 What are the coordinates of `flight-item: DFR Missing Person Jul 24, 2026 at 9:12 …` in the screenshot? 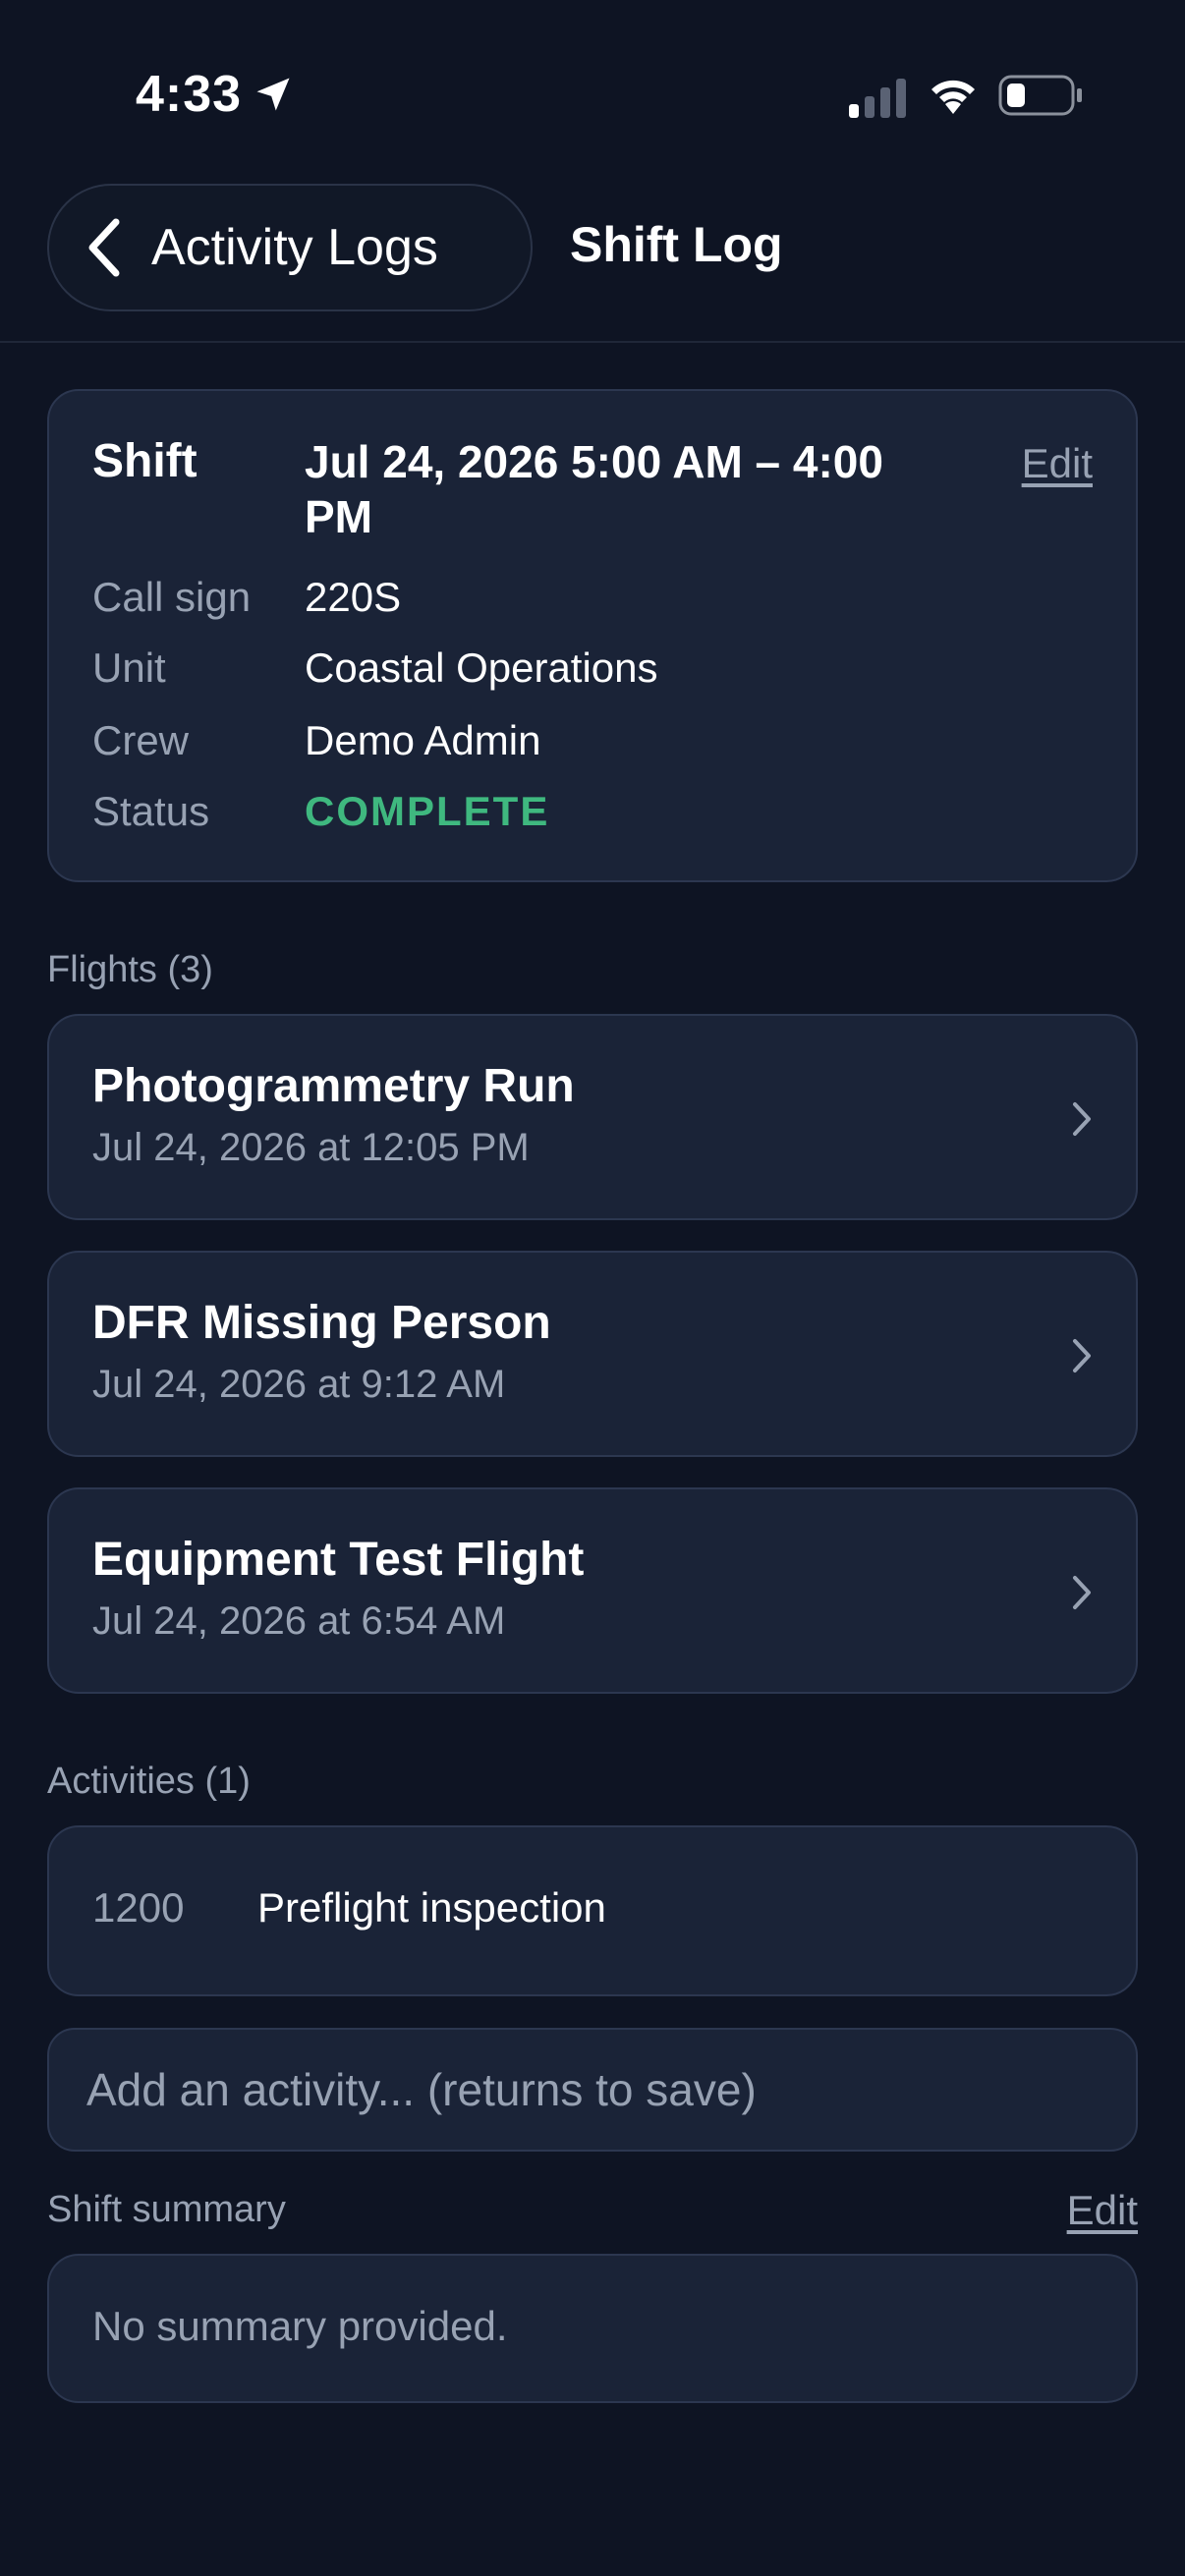 It's located at (592, 1354).